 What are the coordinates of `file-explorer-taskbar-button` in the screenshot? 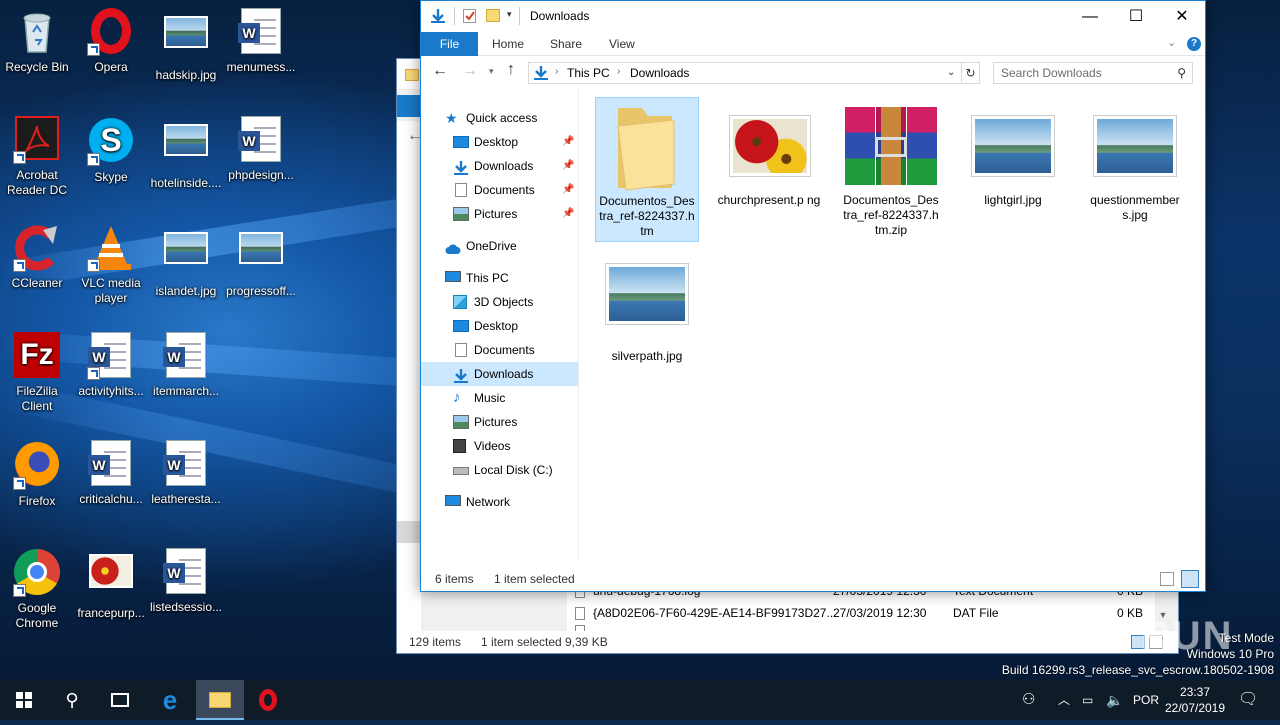 It's located at (220, 700).